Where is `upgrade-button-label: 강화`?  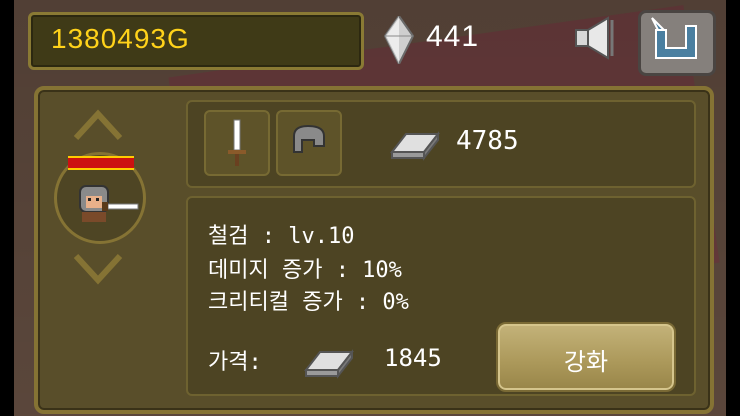 upgrade-button-label: 강화 is located at coordinates (586, 362).